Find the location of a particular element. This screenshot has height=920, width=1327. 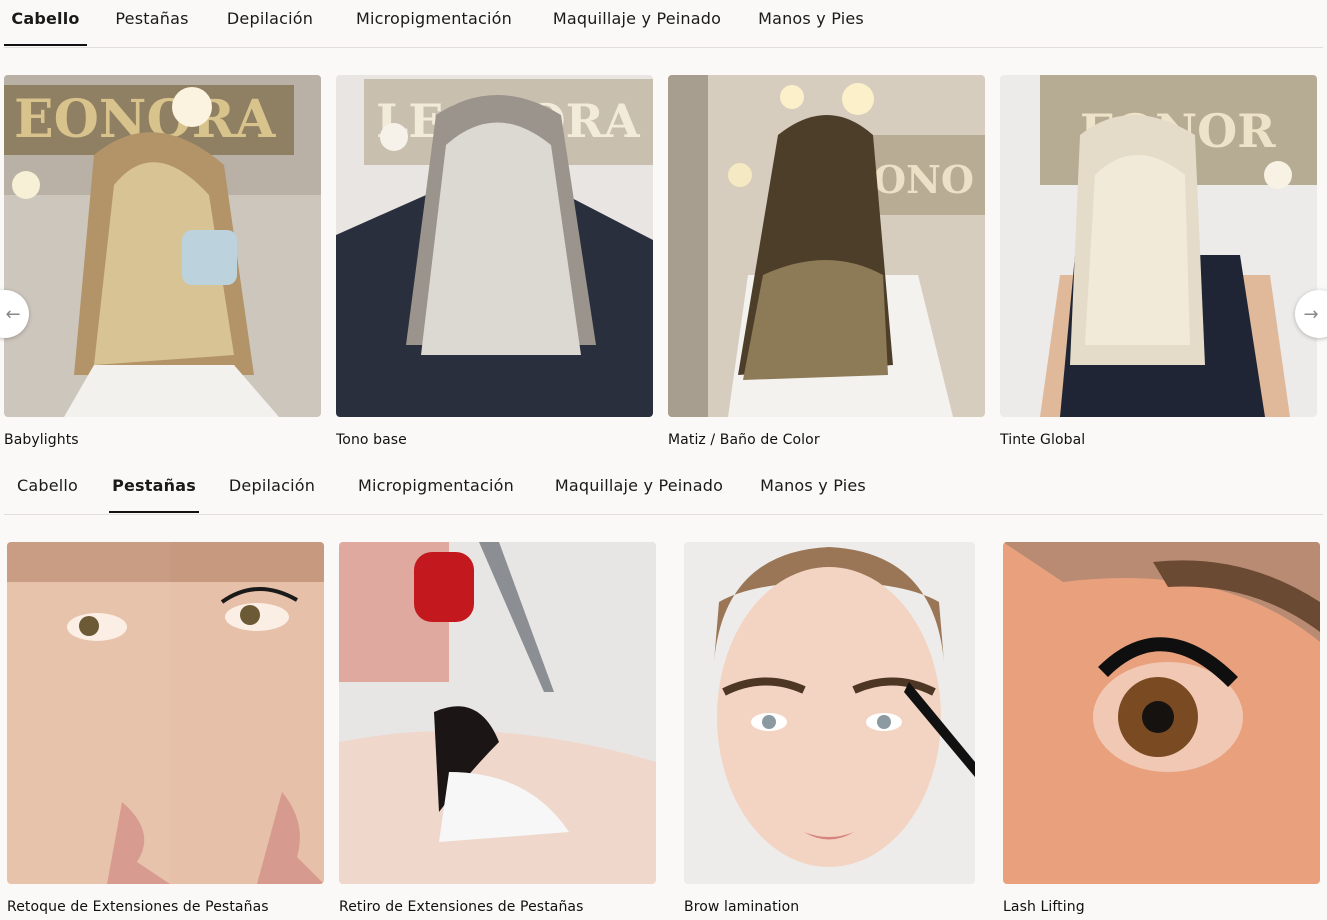

service-card-retoque-extensiones: Retoque de Extensiones de Pestañas is located at coordinates (165, 731).